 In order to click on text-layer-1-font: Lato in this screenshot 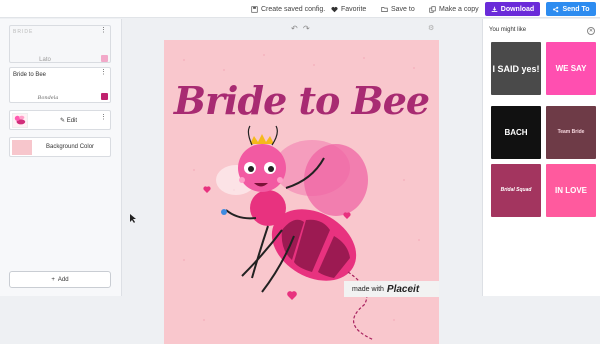, I will do `click(45, 60)`.